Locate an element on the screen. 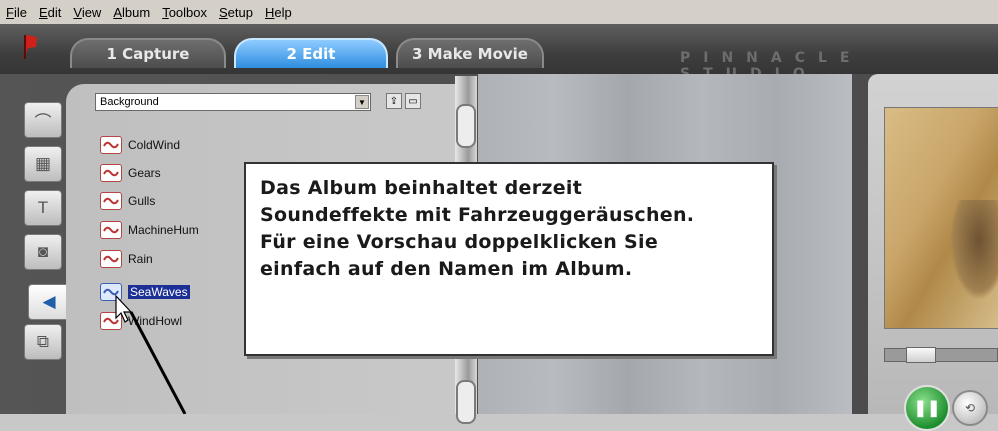 The width and height of the screenshot is (998, 431). callout-line: Das Album beinhaltet derzeit is located at coordinates (421, 188).